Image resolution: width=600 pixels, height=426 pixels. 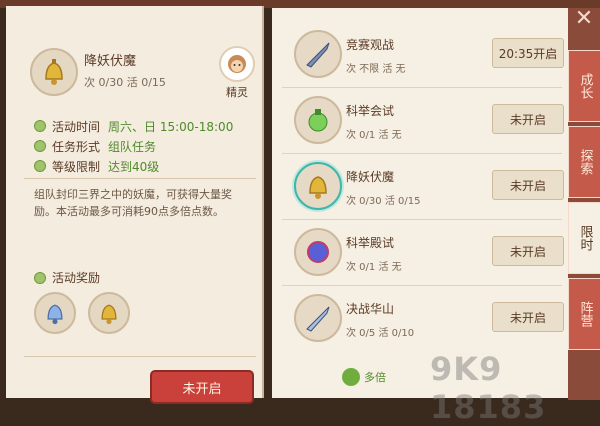 What do you see at coordinates (318, 120) in the screenshot?
I see `potion-icon` at bounding box center [318, 120].